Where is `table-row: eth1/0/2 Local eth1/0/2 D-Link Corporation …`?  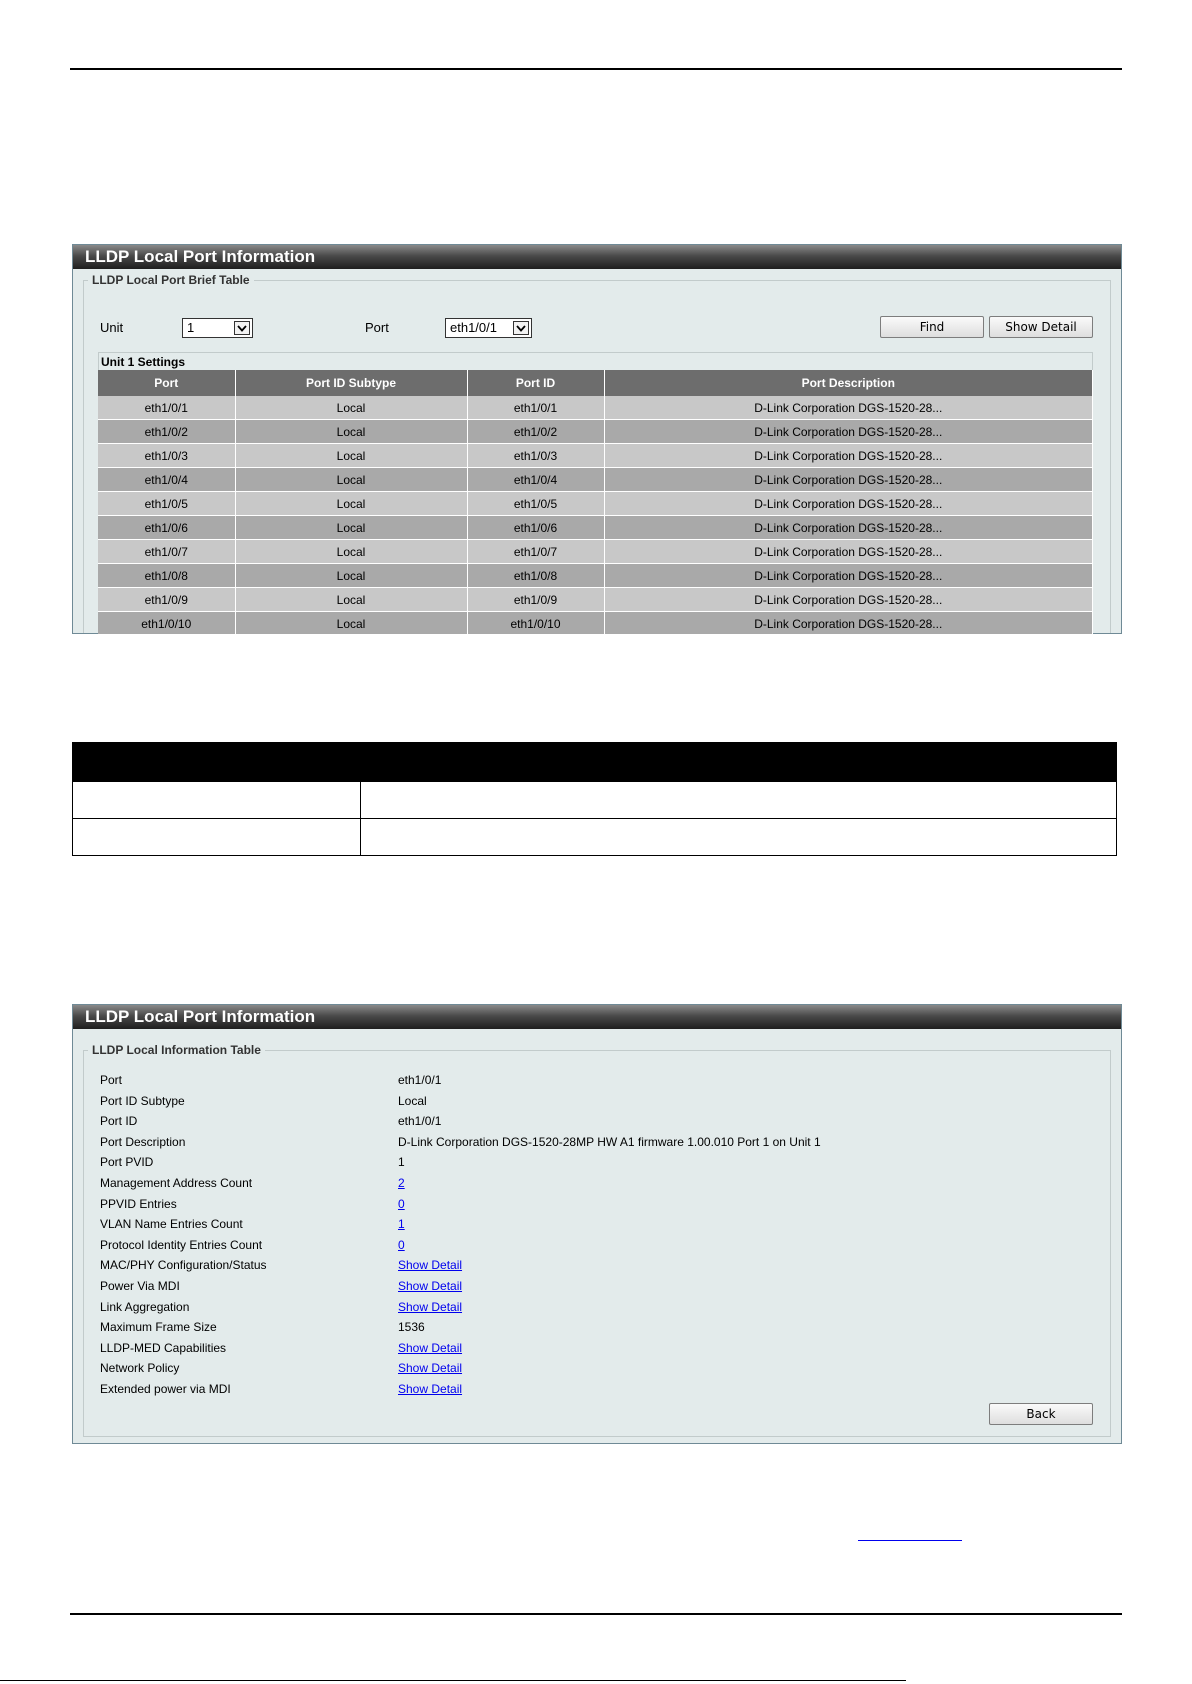
table-row: eth1/0/2 Local eth1/0/2 D-Link Corporation … is located at coordinates (595, 431).